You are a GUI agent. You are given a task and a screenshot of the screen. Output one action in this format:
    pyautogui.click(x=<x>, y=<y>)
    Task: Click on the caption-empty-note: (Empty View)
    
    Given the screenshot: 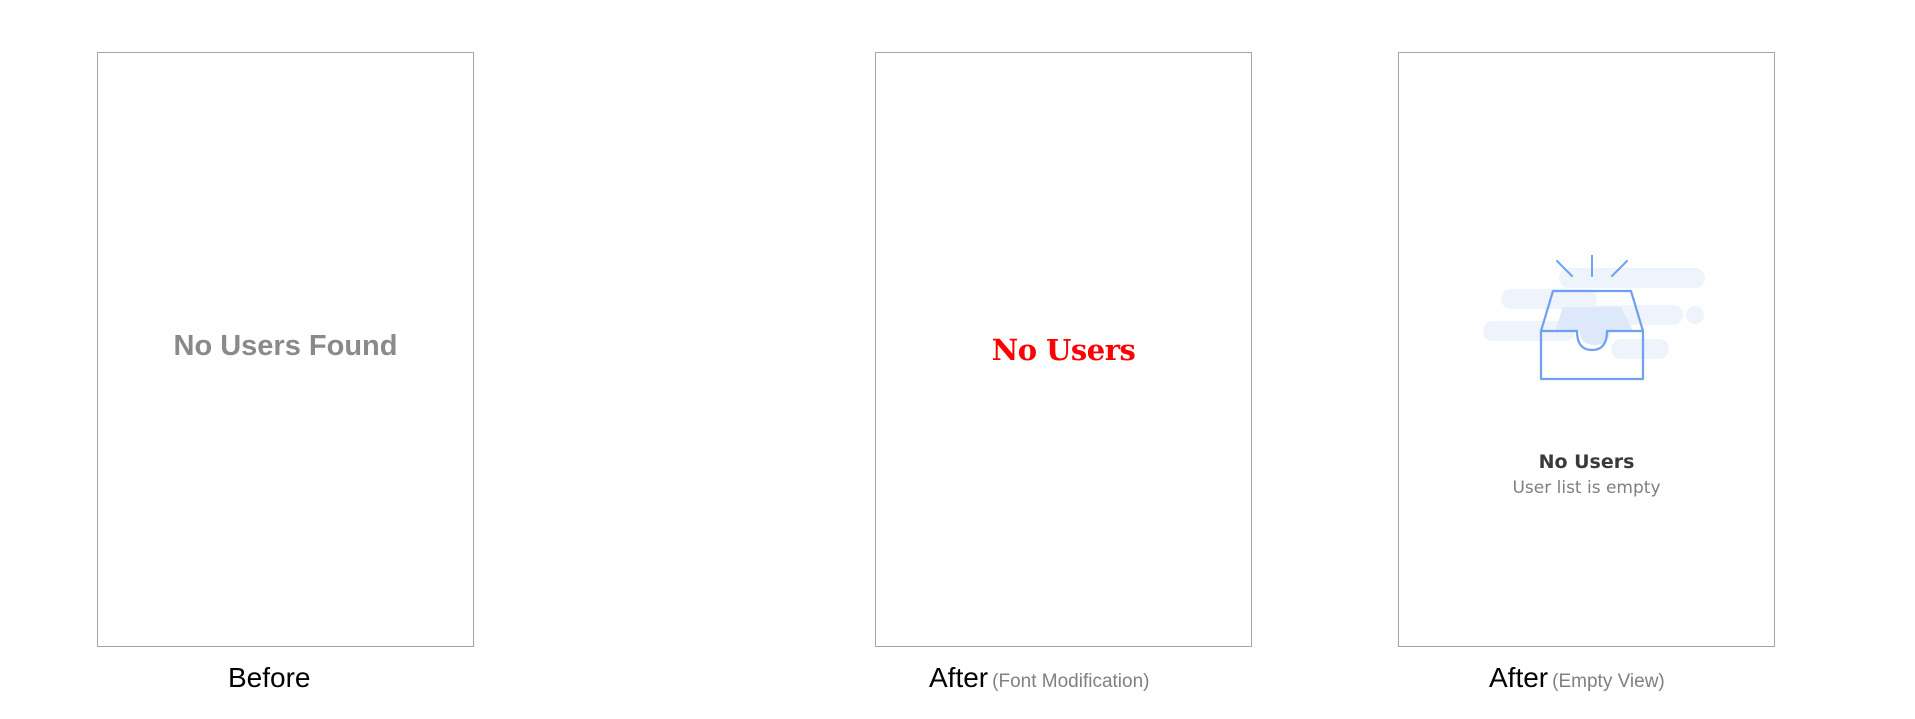 What is the action you would take?
    pyautogui.click(x=1608, y=681)
    